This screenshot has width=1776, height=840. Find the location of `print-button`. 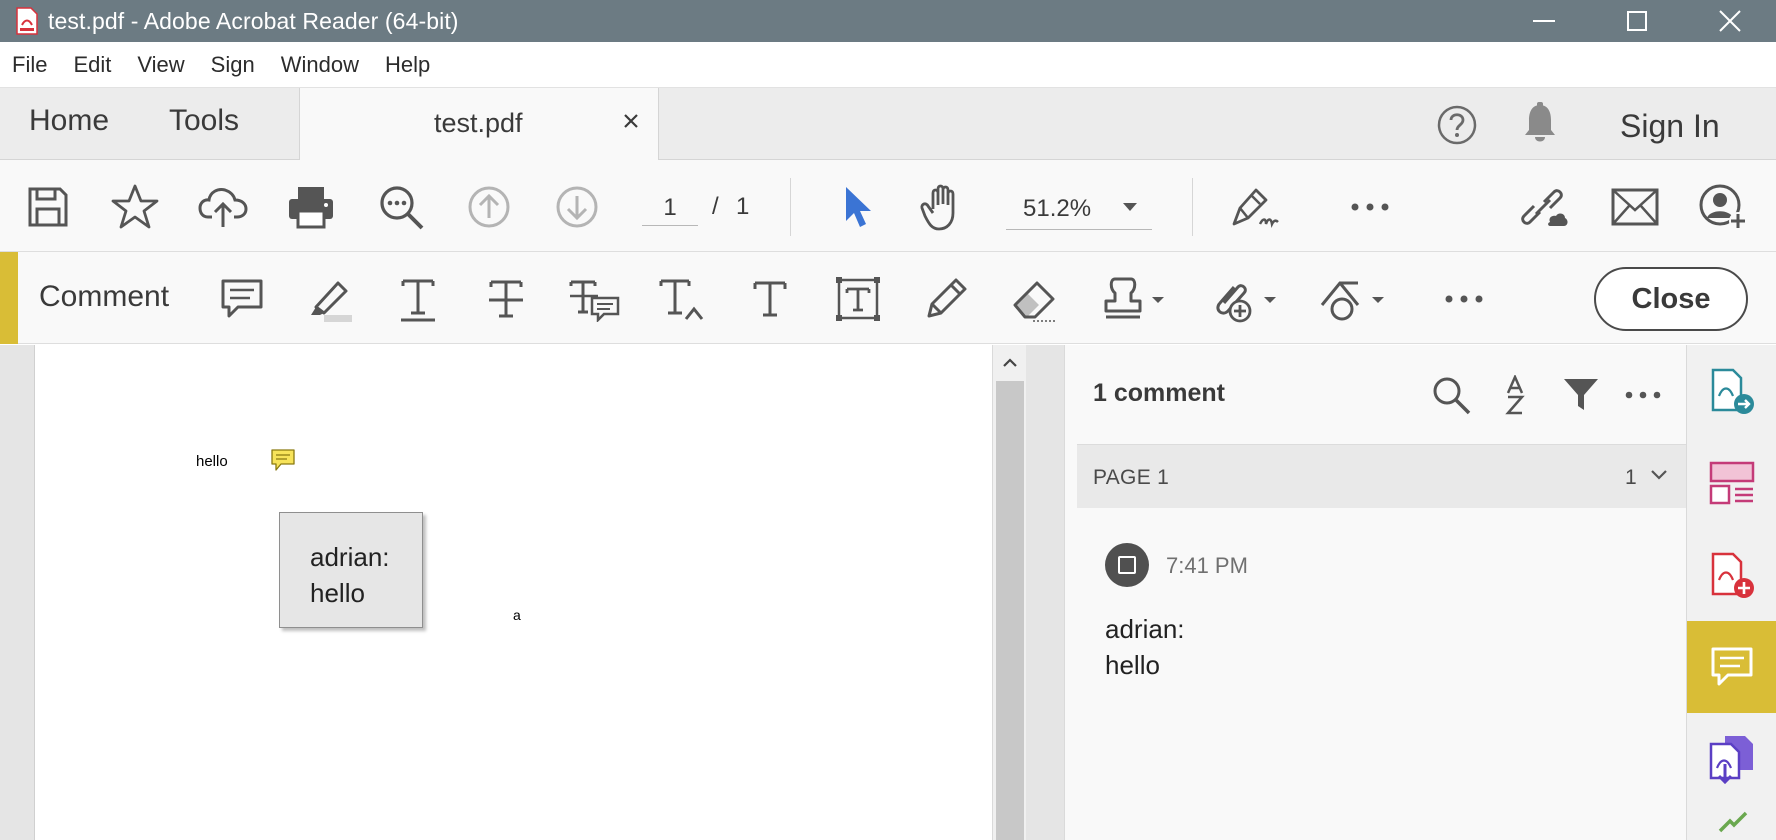

print-button is located at coordinates (311, 207).